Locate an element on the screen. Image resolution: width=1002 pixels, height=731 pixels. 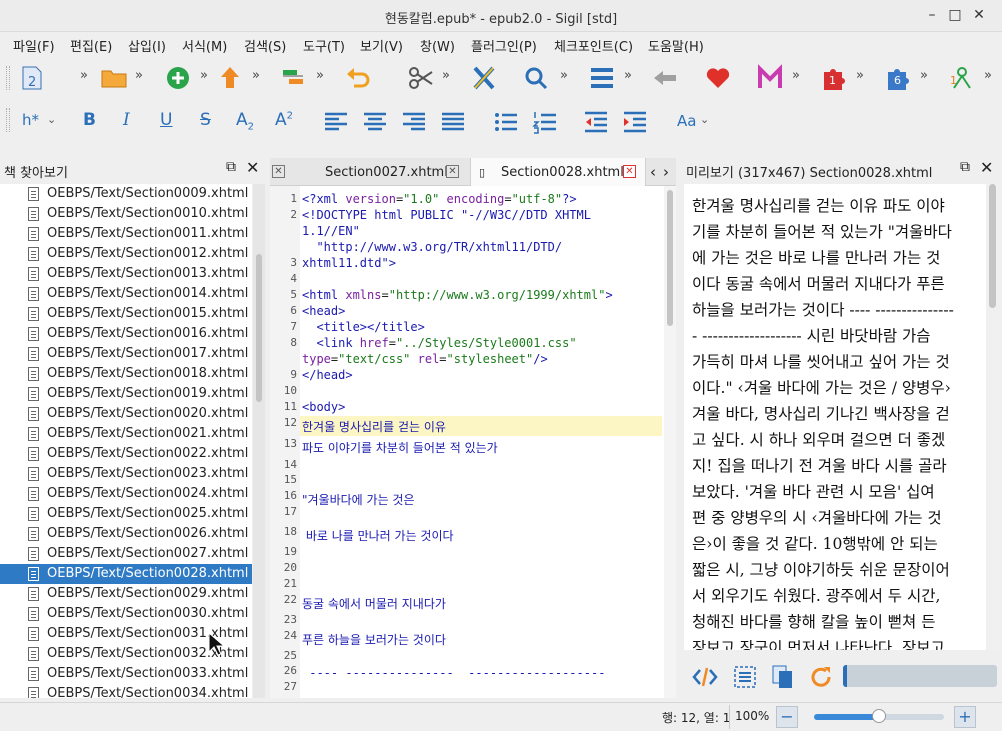
minimize-button: – is located at coordinates (932, 16).